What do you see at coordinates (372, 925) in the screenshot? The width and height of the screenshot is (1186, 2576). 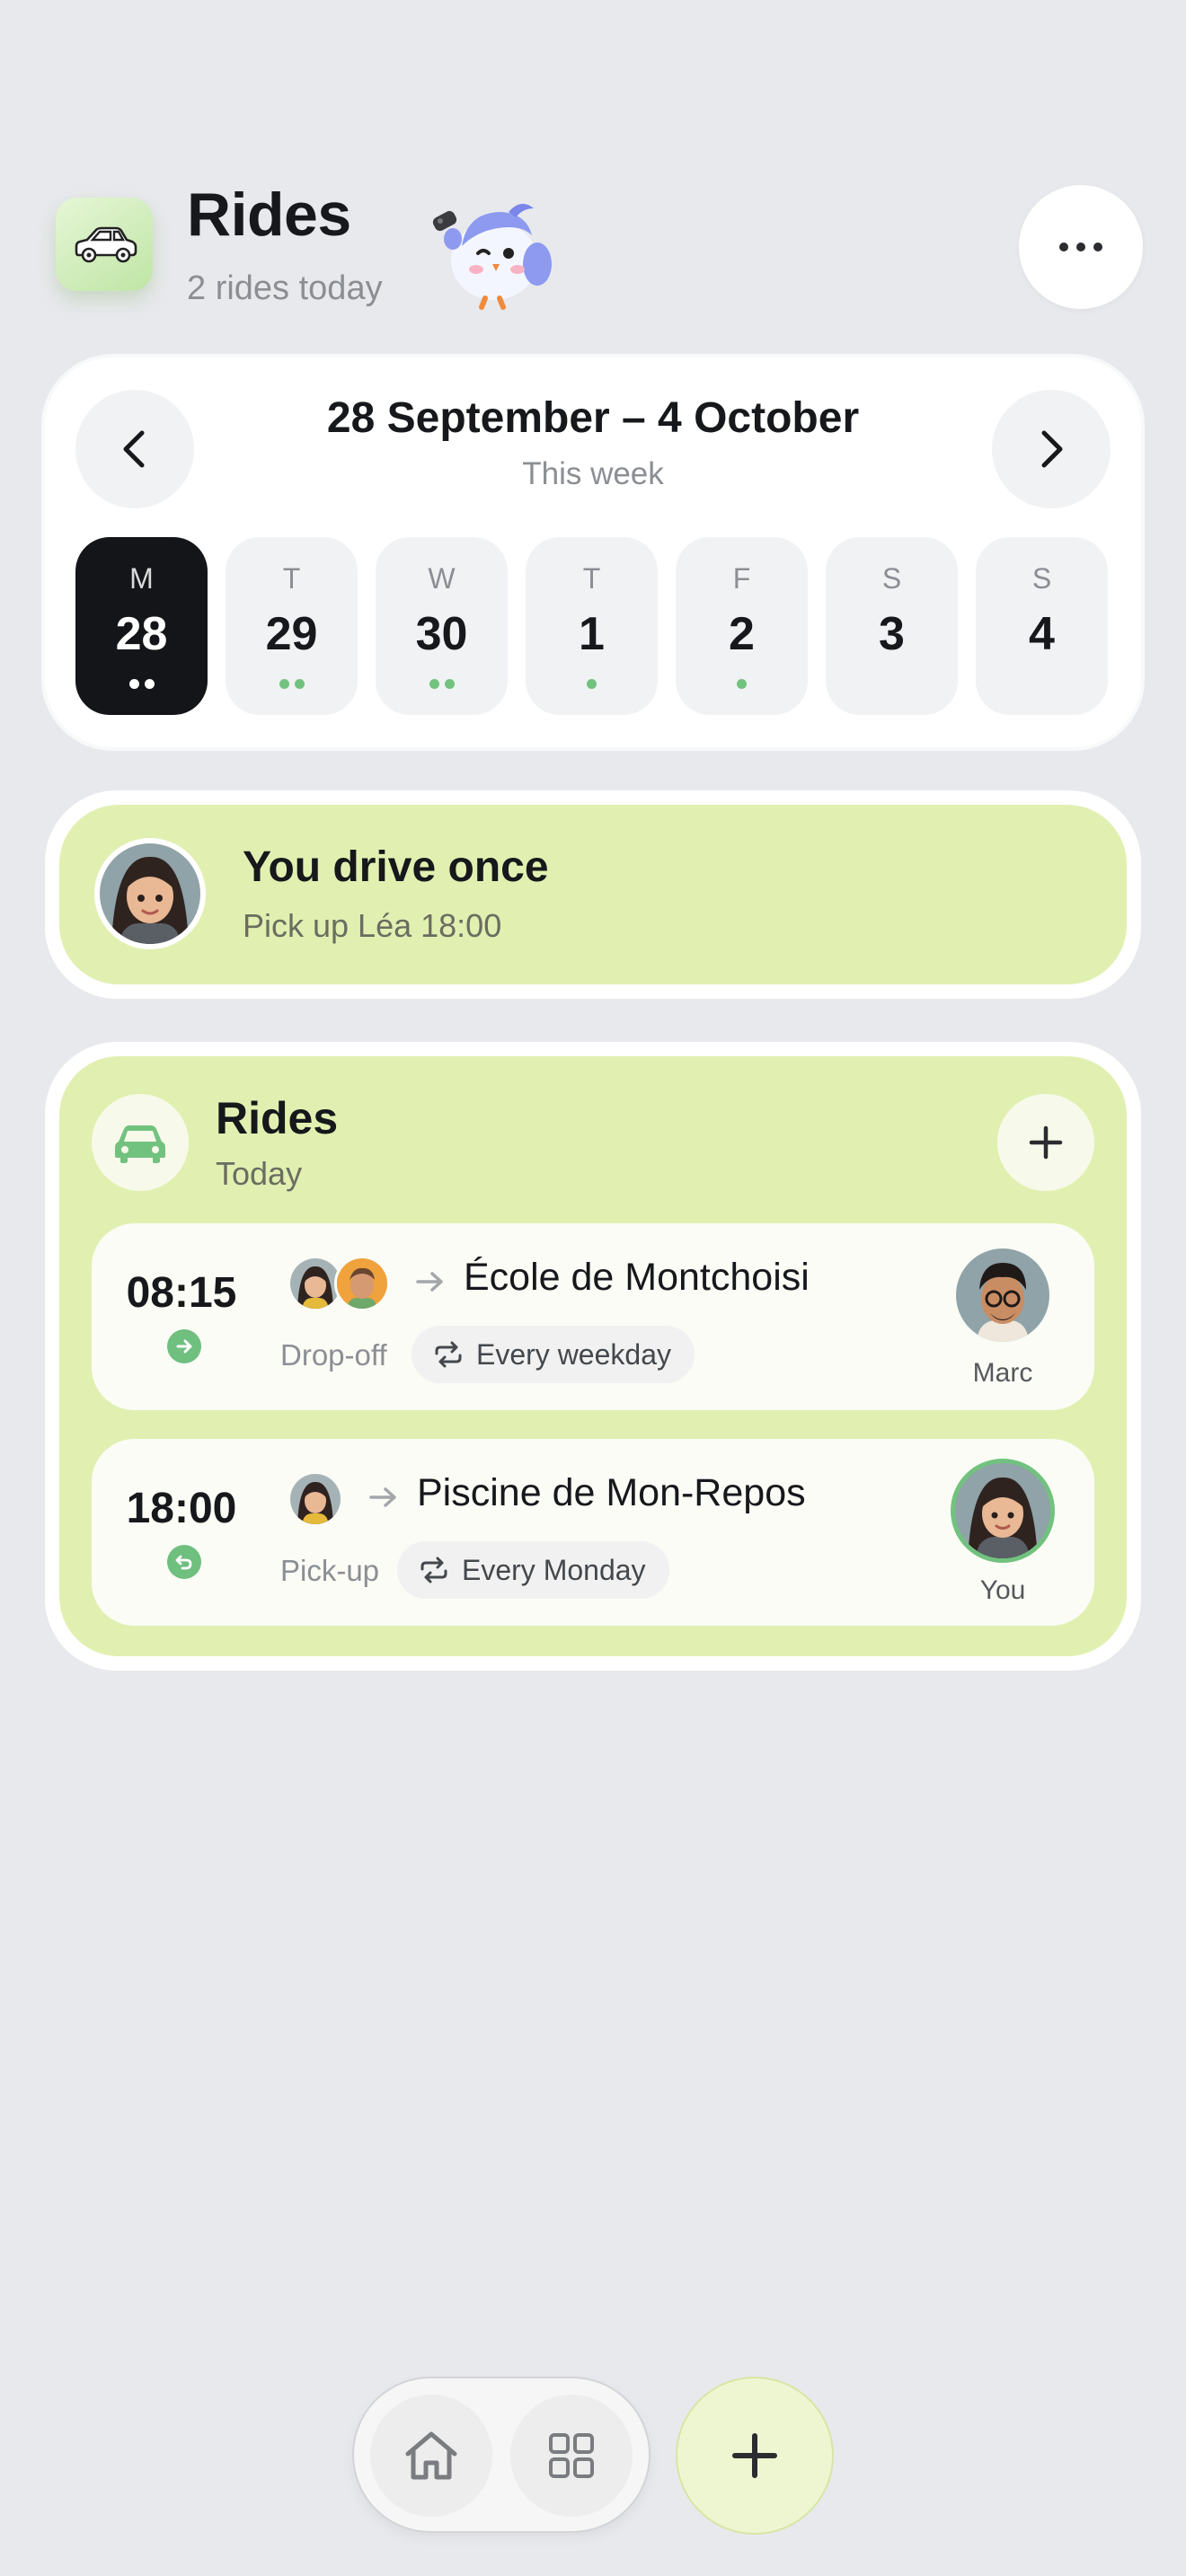 I see `drive-subtitle: Pick up Léa 18:00` at bounding box center [372, 925].